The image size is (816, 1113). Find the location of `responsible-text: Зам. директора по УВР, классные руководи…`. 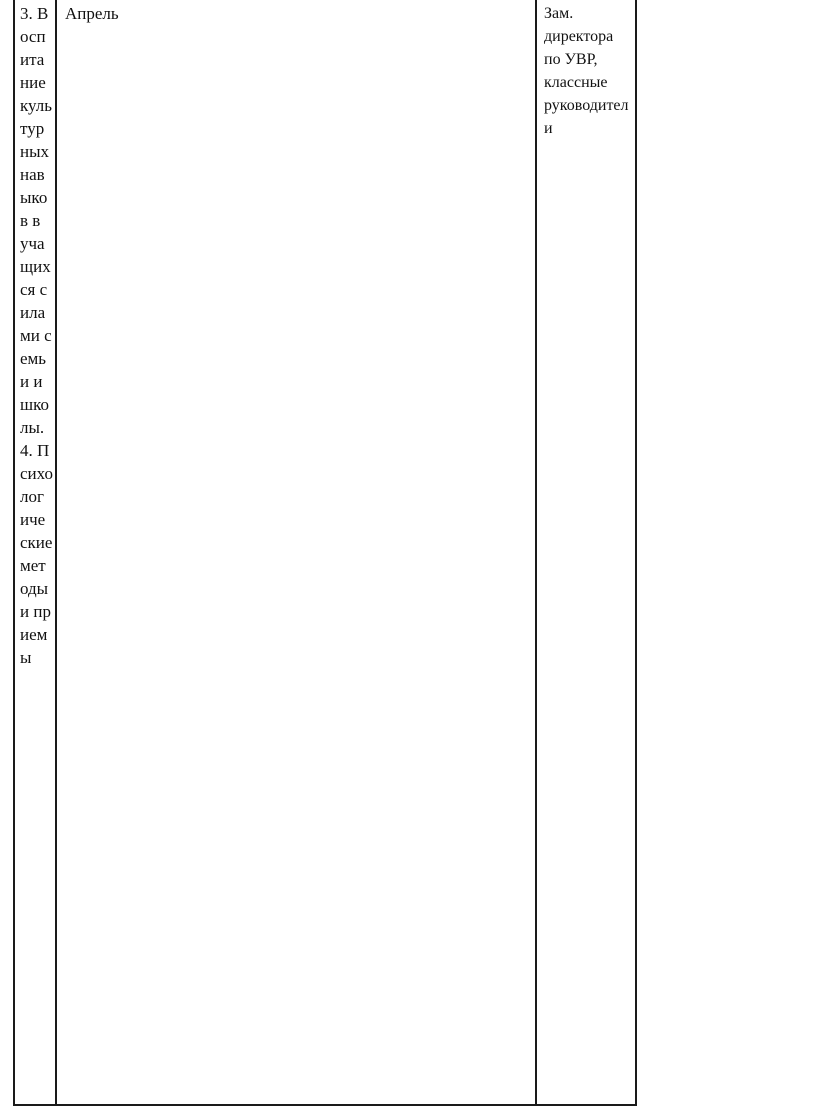

responsible-text: Зам. директора по УВР, классные руководи… is located at coordinates (586, 71).